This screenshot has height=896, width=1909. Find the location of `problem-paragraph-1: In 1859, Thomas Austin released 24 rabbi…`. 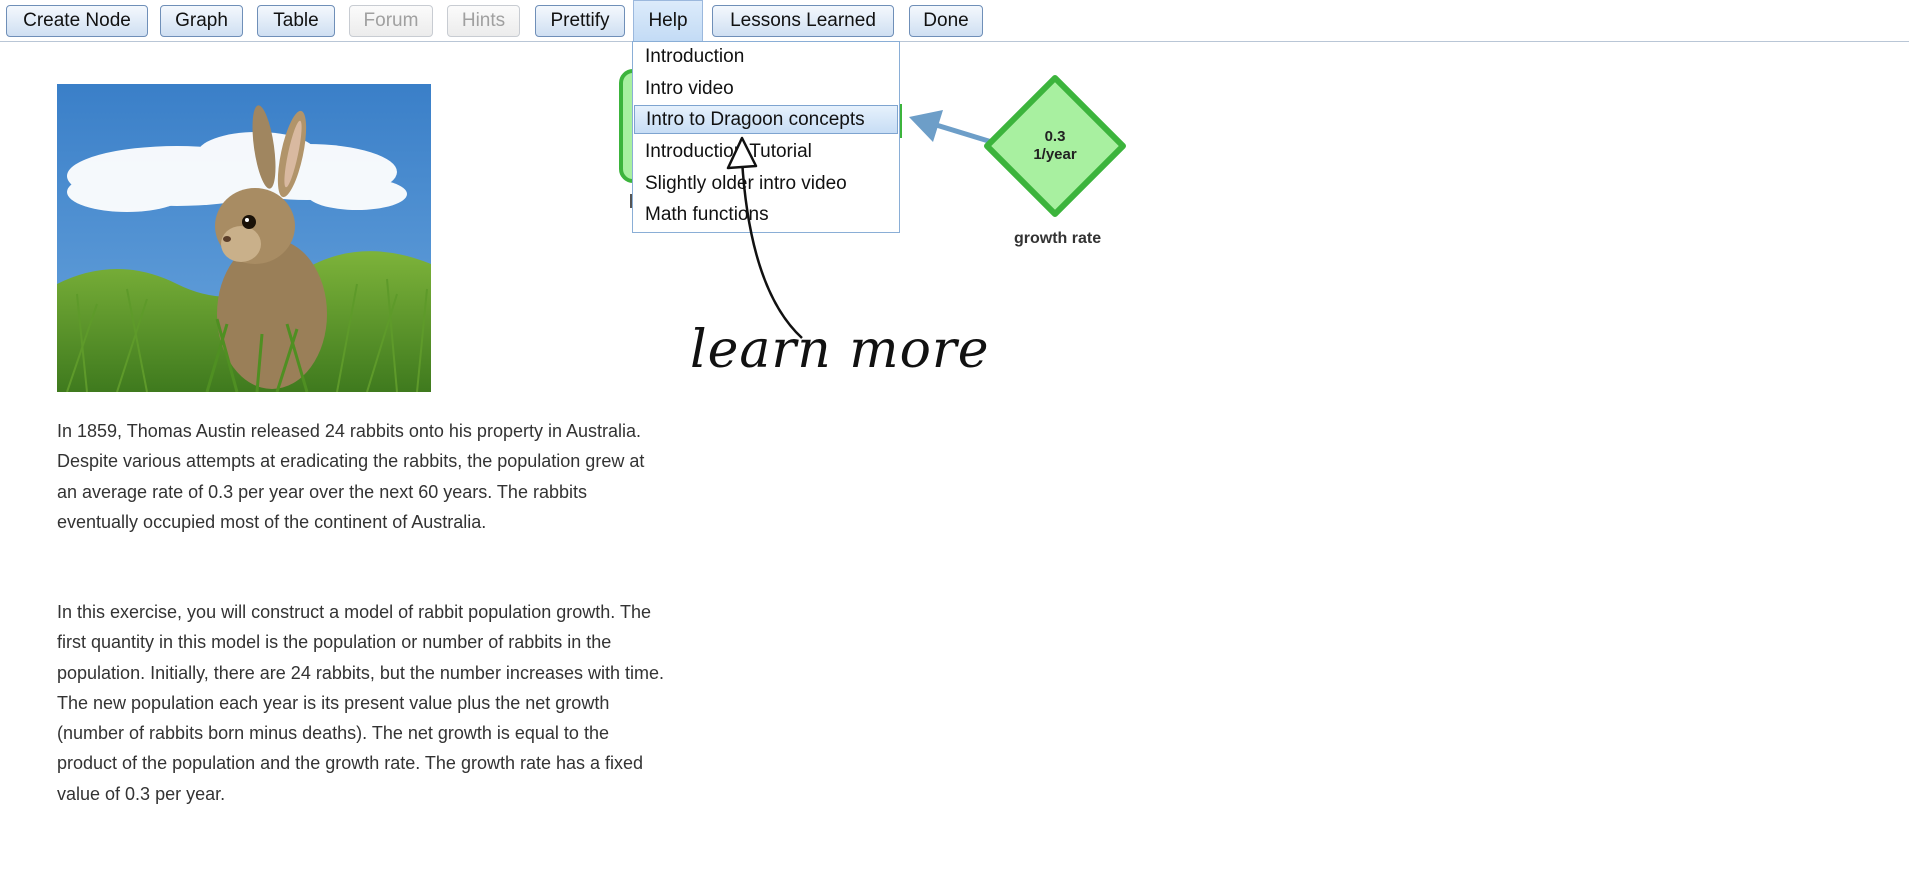

problem-paragraph-1: In 1859, Thomas Austin released 24 rabbi… is located at coordinates (351, 476).